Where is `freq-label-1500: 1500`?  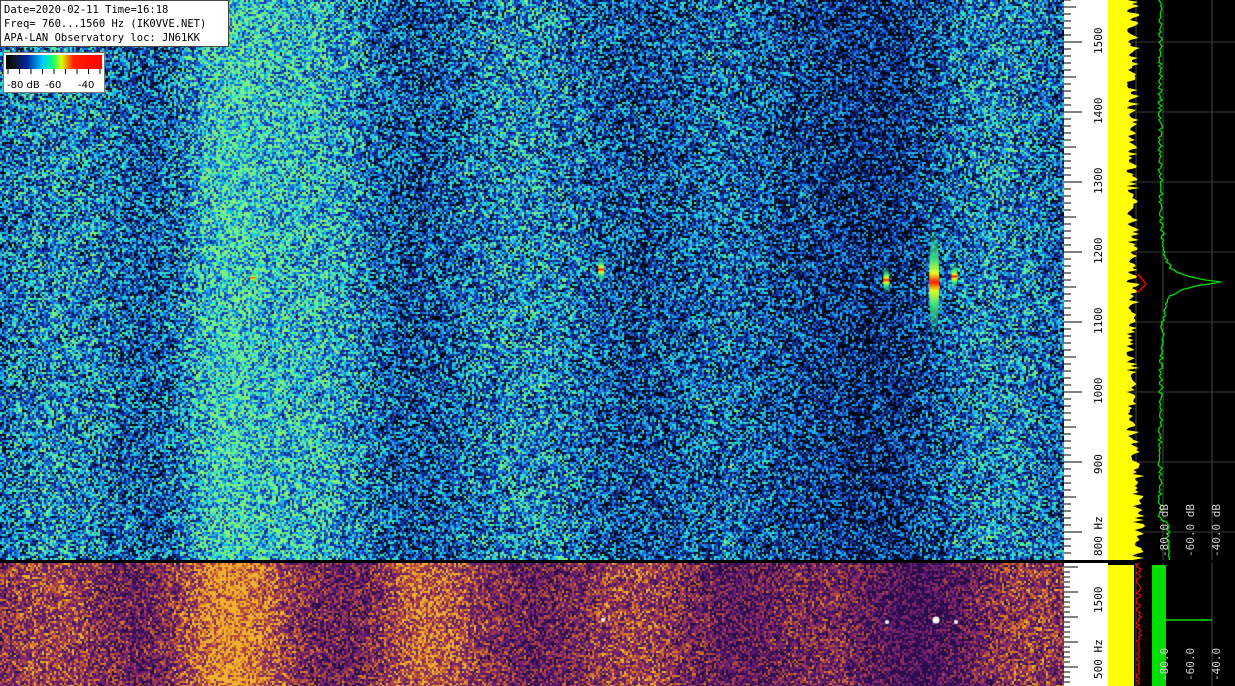
freq-label-1500: 1500 is located at coordinates (1098, 41).